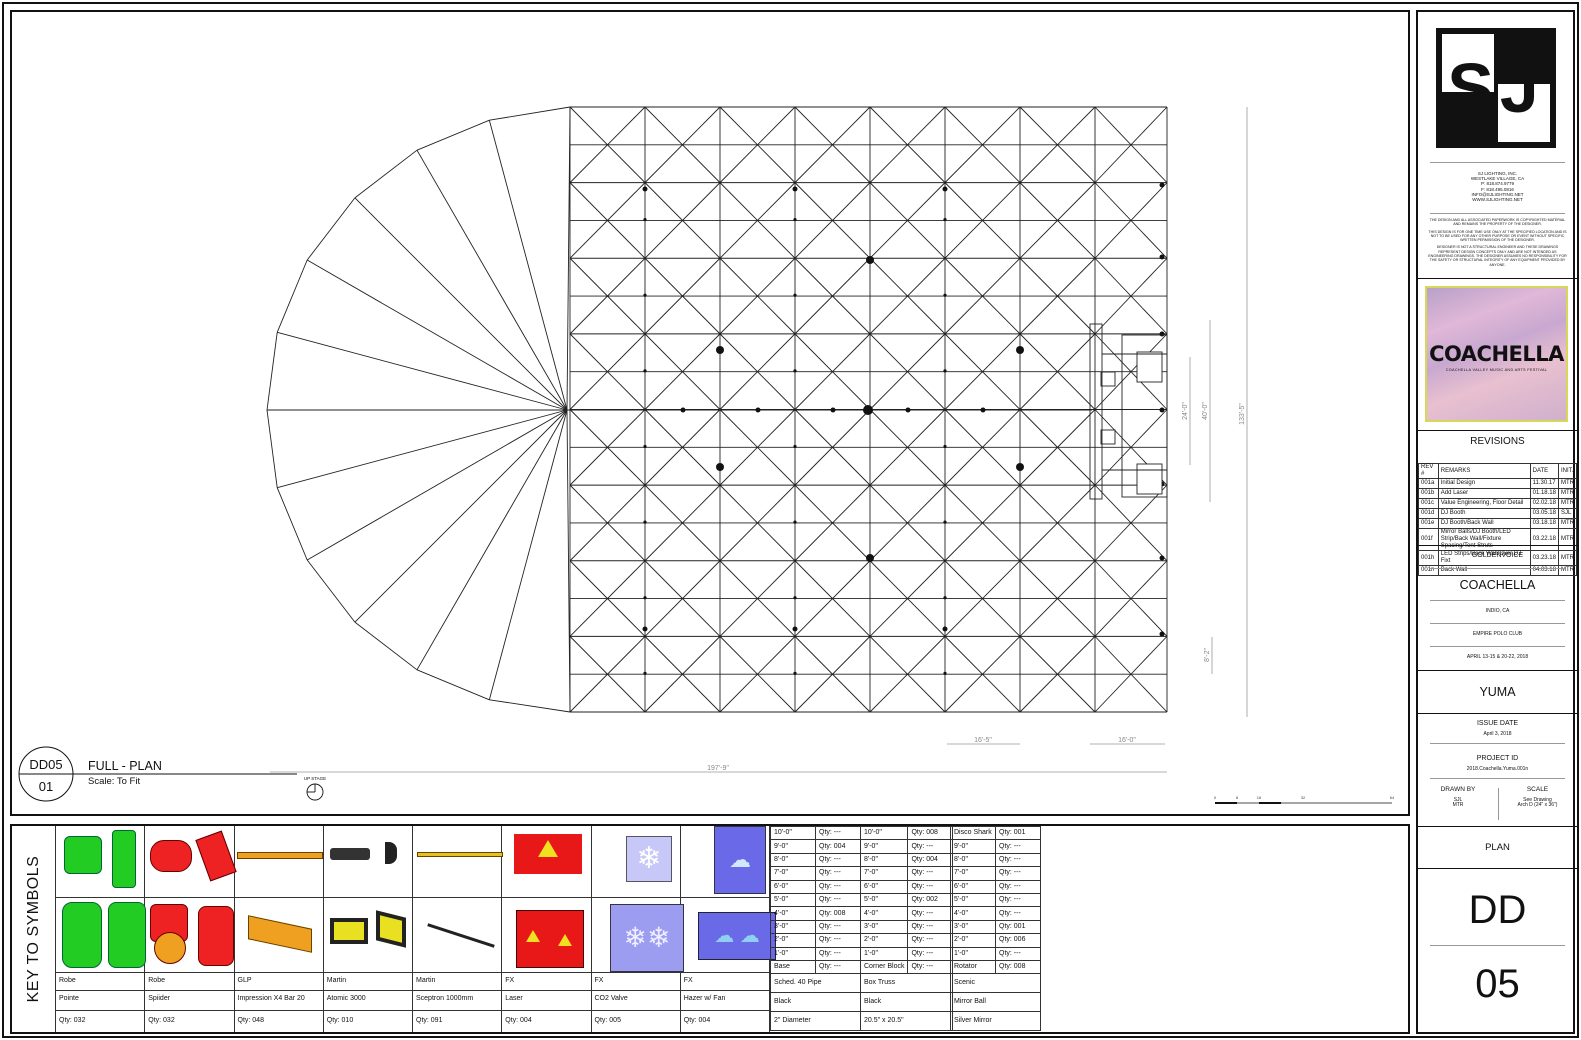  Describe the element at coordinates (250, 1020) in the screenshot. I see `fixture-qty: Qty: 048` at that location.